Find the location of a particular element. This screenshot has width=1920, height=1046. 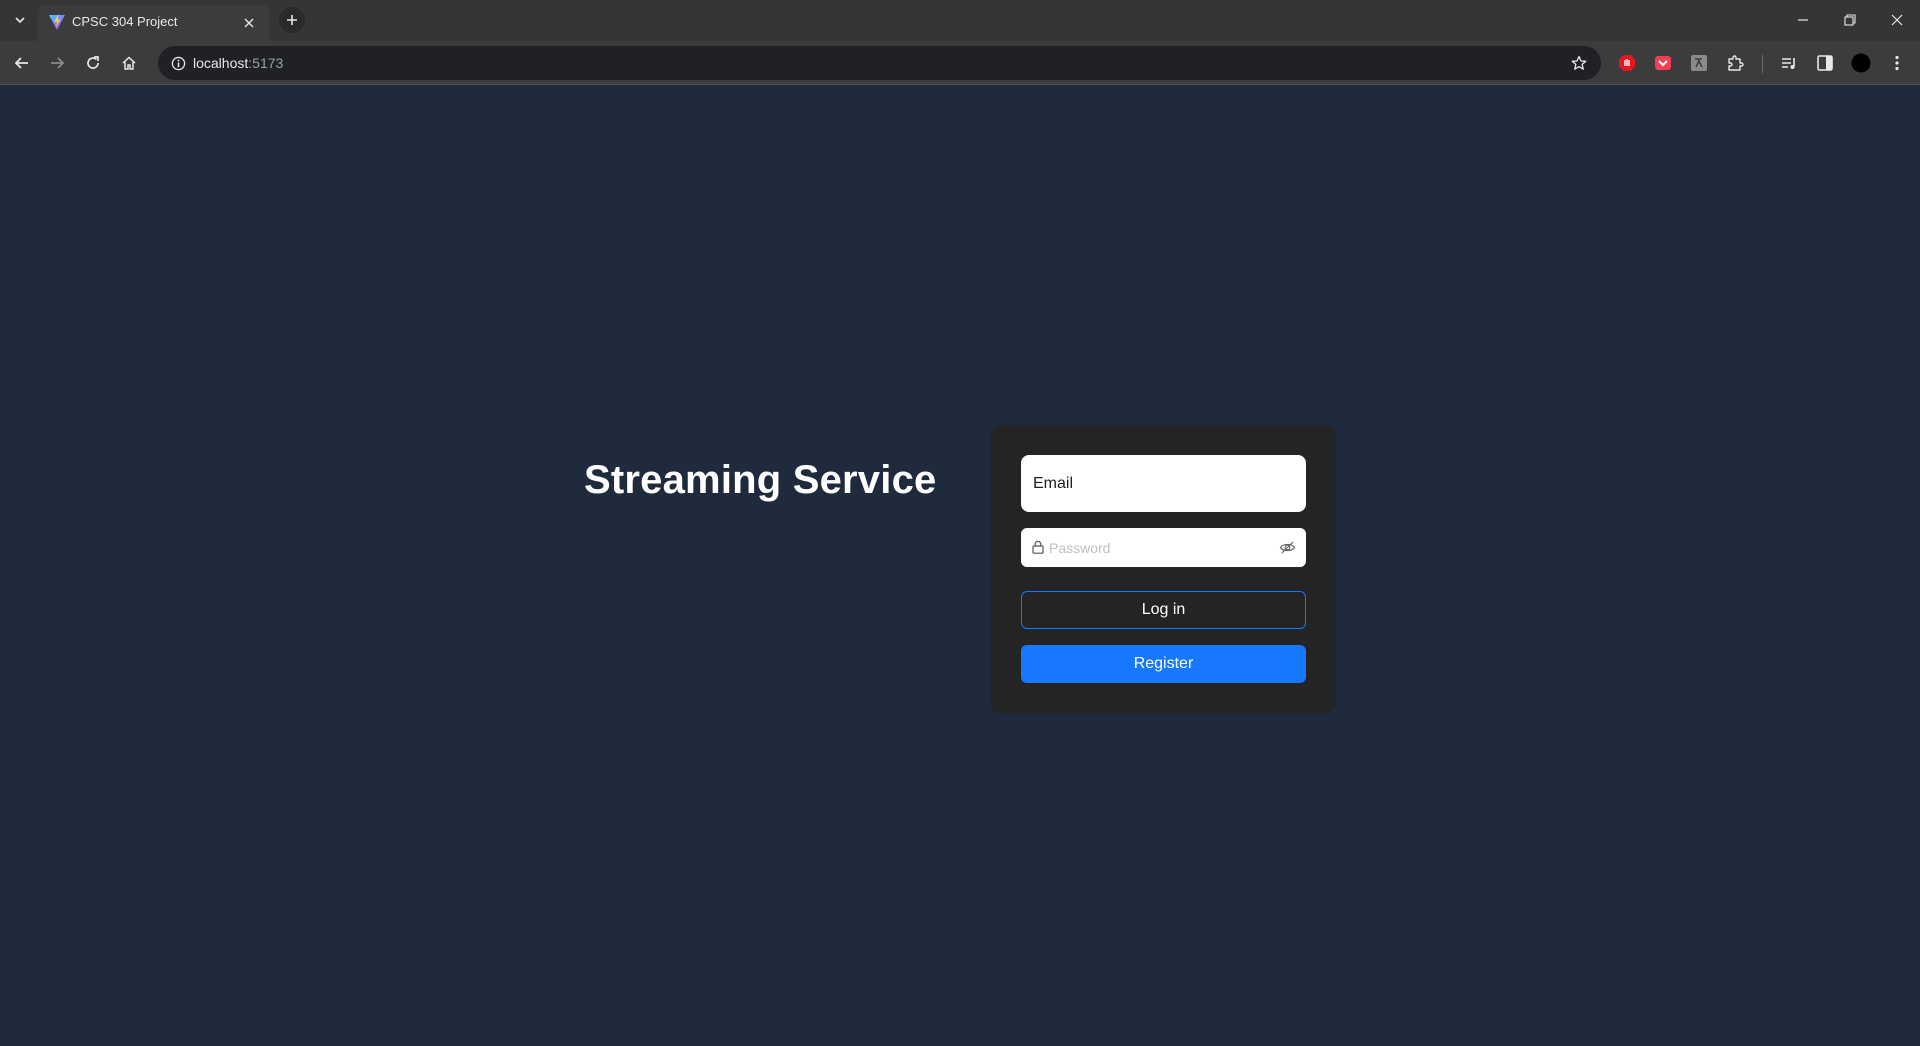

browser-menu-button is located at coordinates (1897, 63).